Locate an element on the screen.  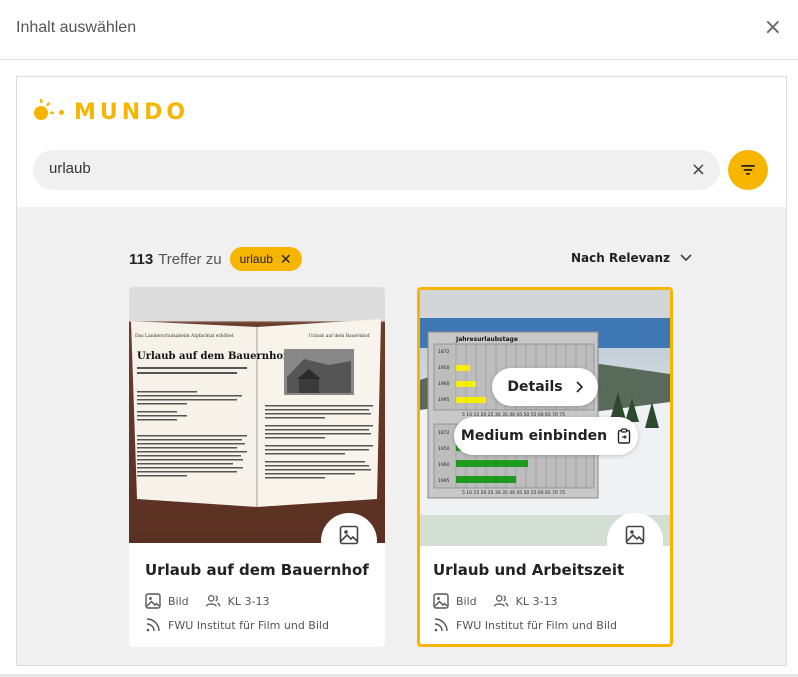
search-bar: × is located at coordinates (376, 170).